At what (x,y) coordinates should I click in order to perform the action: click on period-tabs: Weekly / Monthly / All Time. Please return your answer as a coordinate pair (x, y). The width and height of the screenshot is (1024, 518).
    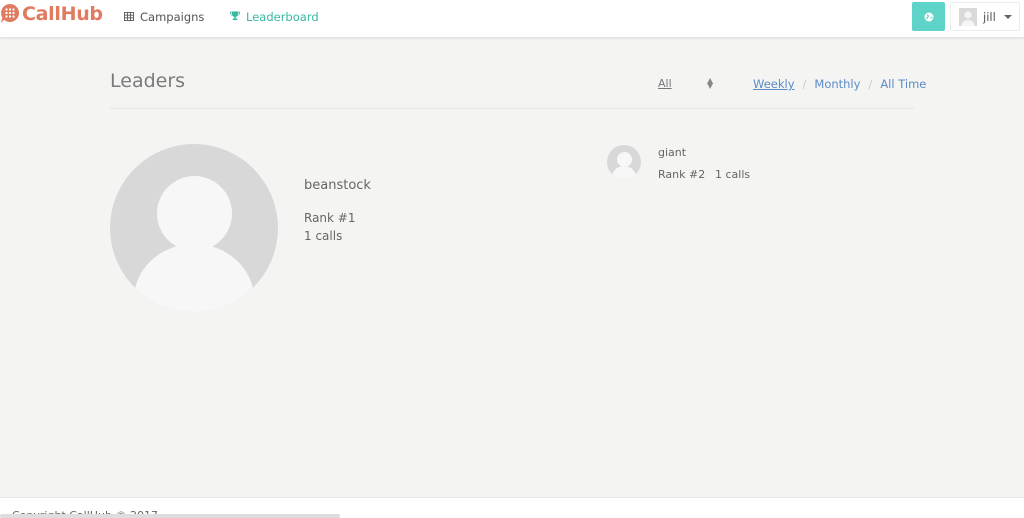
    Looking at the image, I should click on (839, 84).